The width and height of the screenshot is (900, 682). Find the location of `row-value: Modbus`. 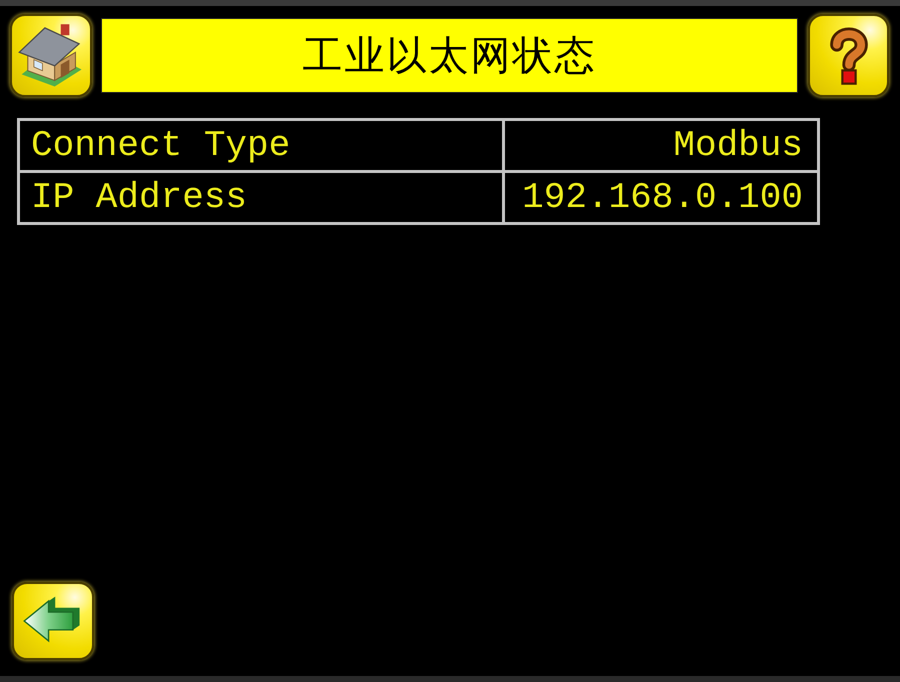

row-value: Modbus is located at coordinates (661, 146).